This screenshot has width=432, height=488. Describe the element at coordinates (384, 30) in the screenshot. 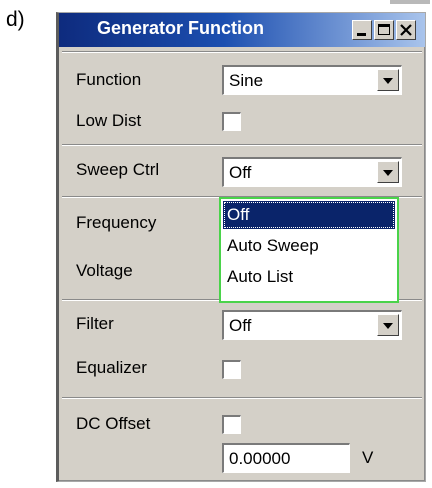

I see `maximize-icon` at that location.